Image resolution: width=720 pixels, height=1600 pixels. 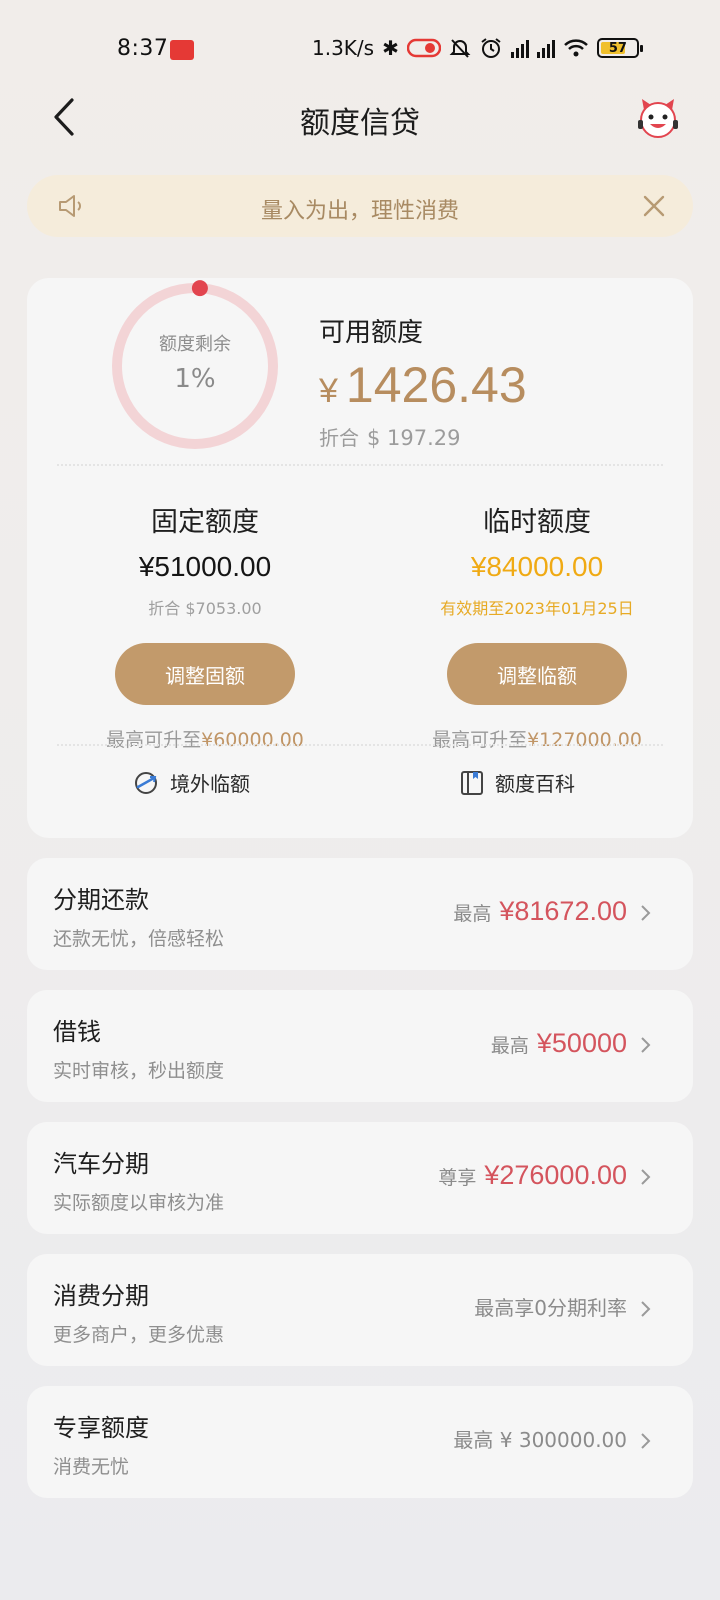 I want to click on service-value-group: 最高 ¥ 300000.00, so click(x=540, y=1438).